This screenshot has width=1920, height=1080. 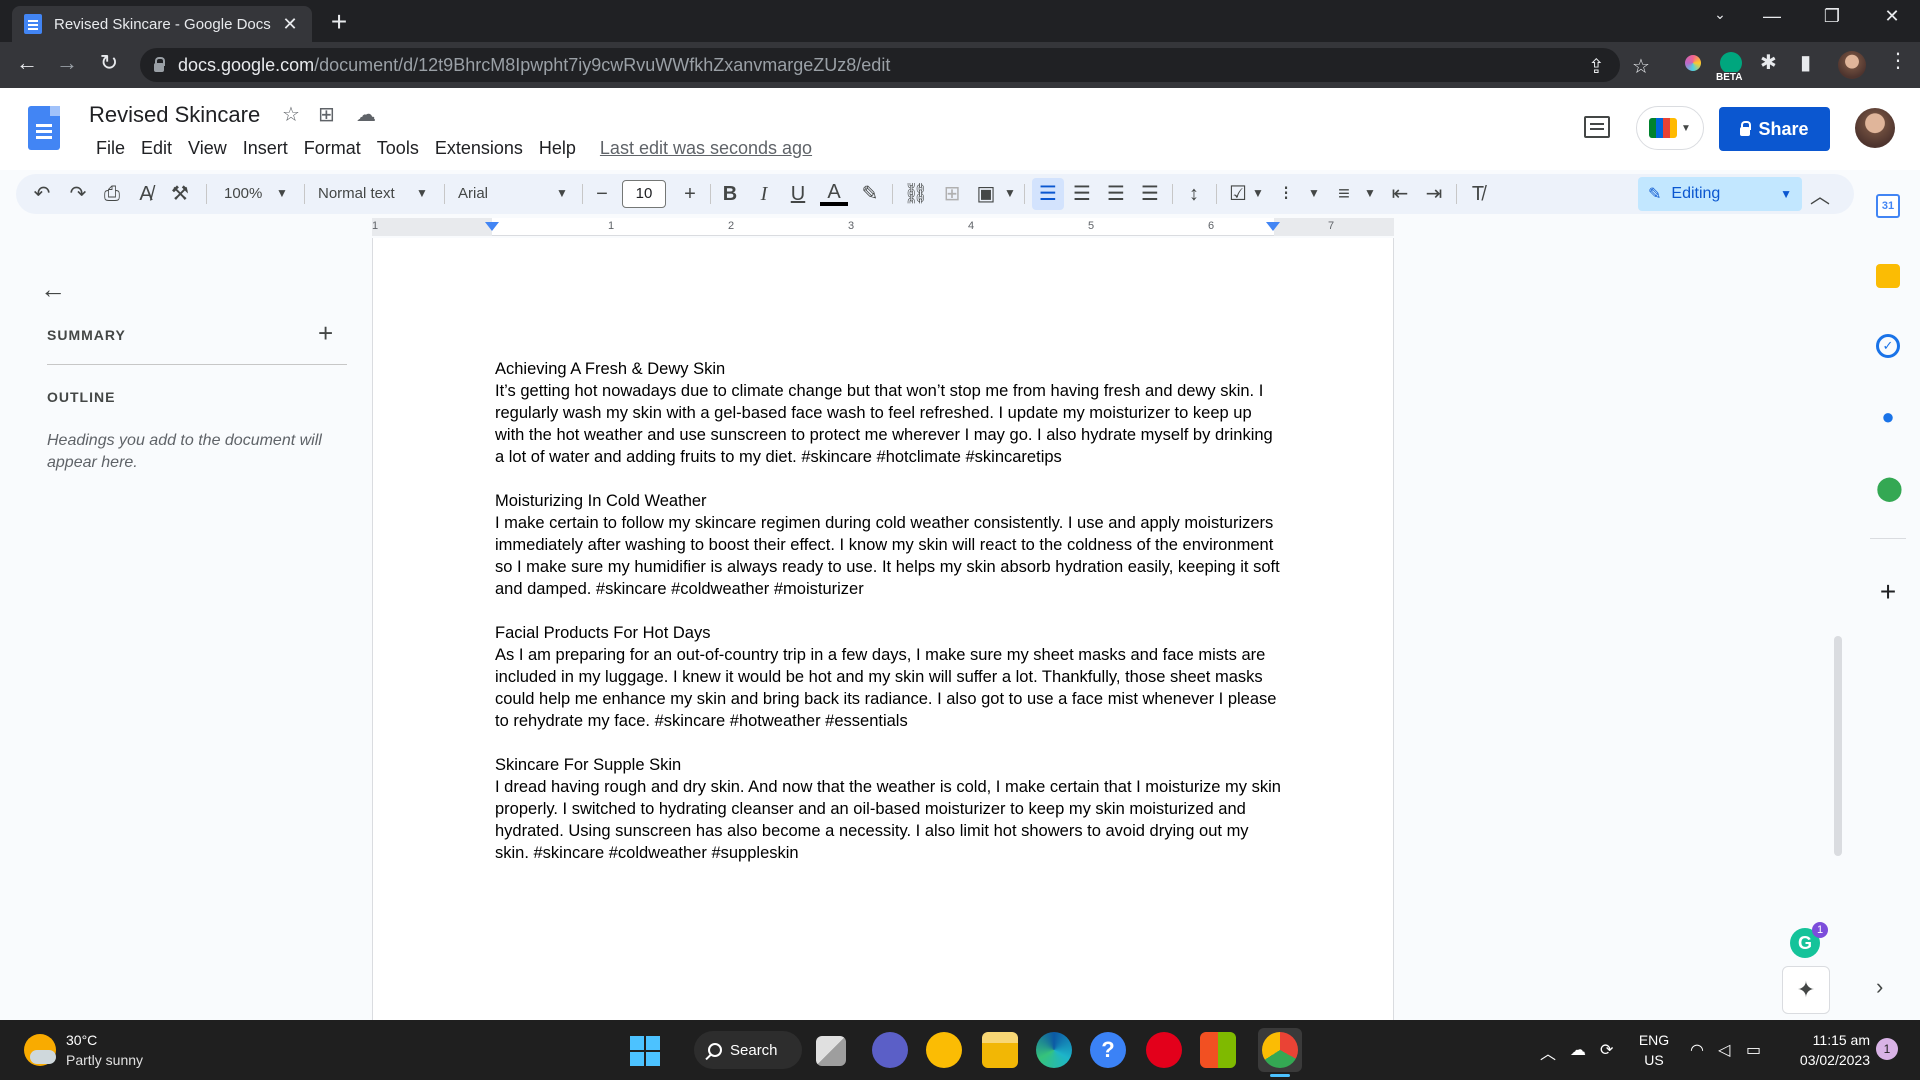 I want to click on bold-icon: B, so click(x=730, y=194).